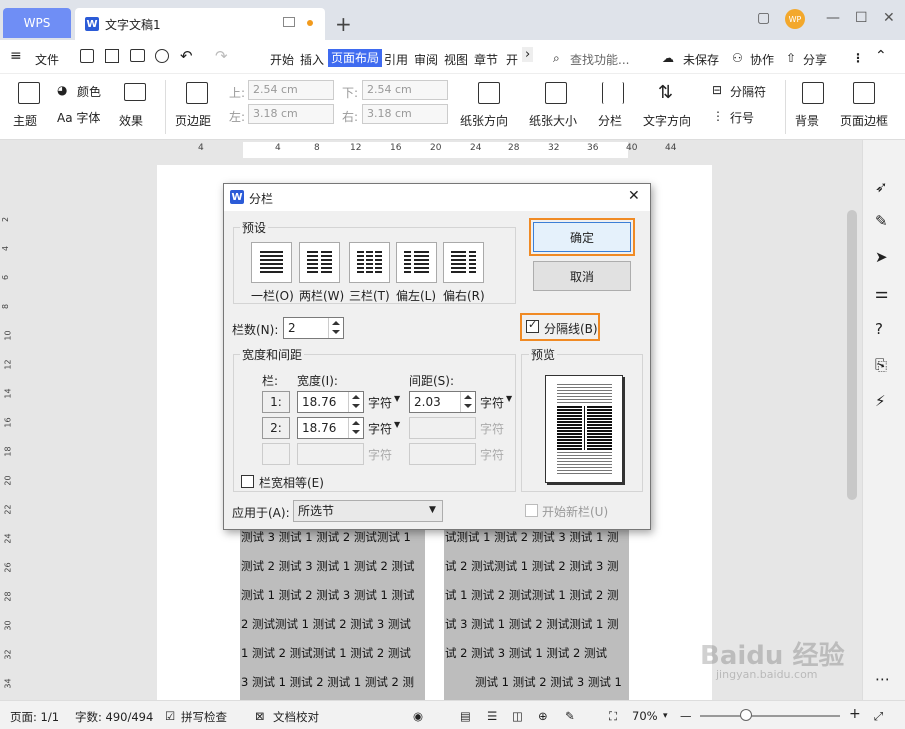 The width and height of the screenshot is (905, 729). What do you see at coordinates (665, 716) in the screenshot?
I see `zoom-dropdown-icon: ▾` at bounding box center [665, 716].